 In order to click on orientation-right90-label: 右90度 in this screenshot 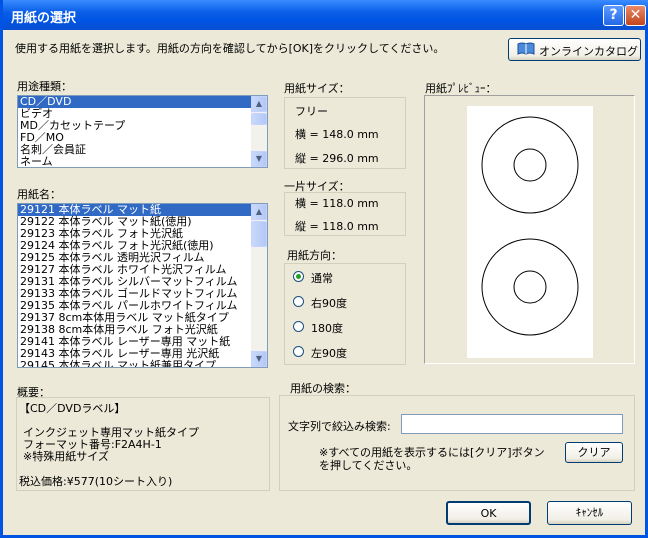, I will do `click(329, 303)`.